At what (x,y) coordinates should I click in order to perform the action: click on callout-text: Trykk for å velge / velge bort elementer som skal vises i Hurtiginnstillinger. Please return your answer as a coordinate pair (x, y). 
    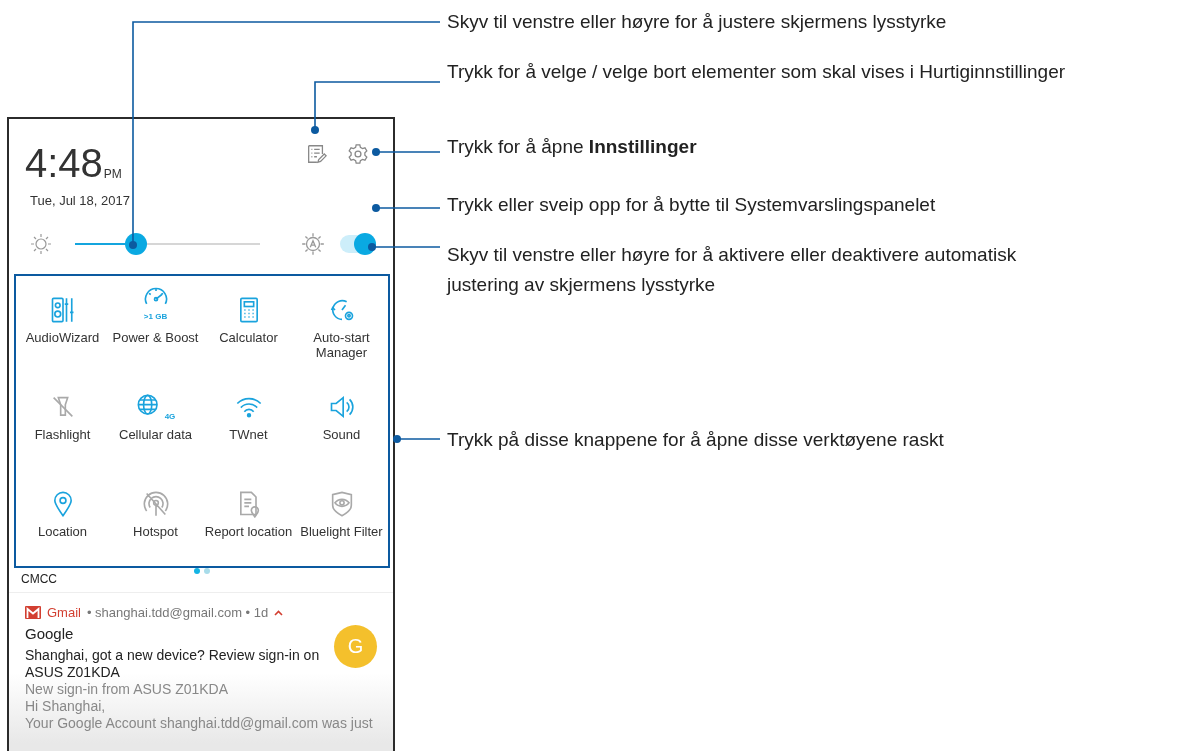
    Looking at the image, I should click on (756, 72).